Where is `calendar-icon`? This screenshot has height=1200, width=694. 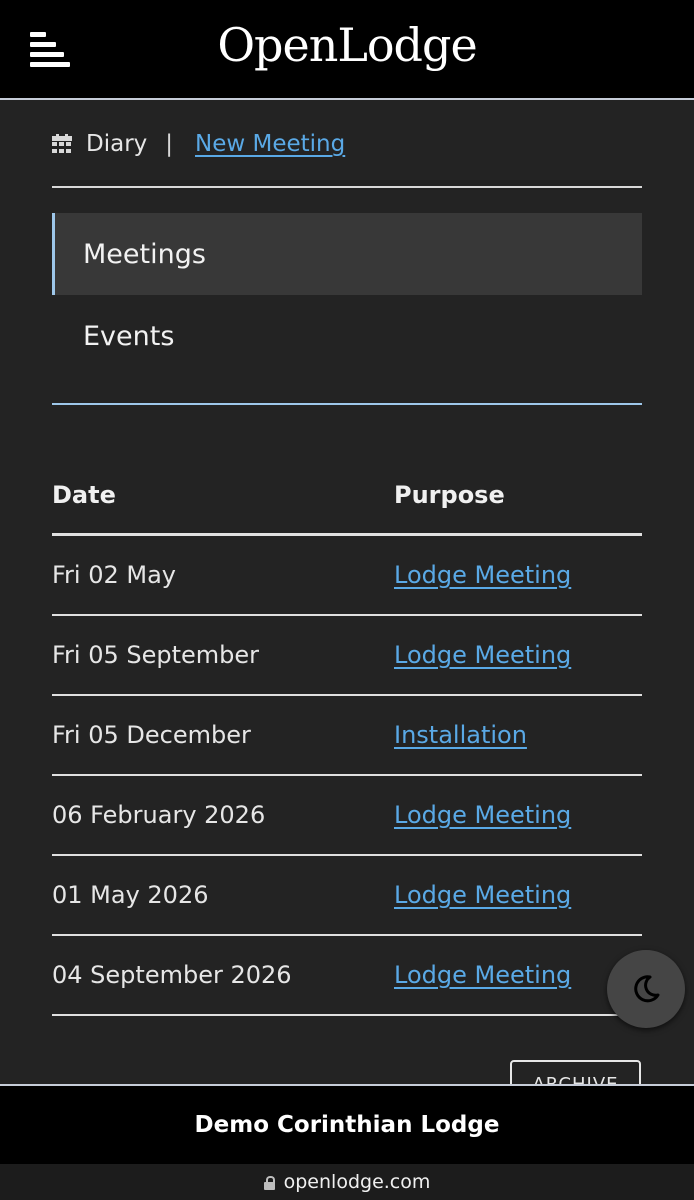 calendar-icon is located at coordinates (62, 144).